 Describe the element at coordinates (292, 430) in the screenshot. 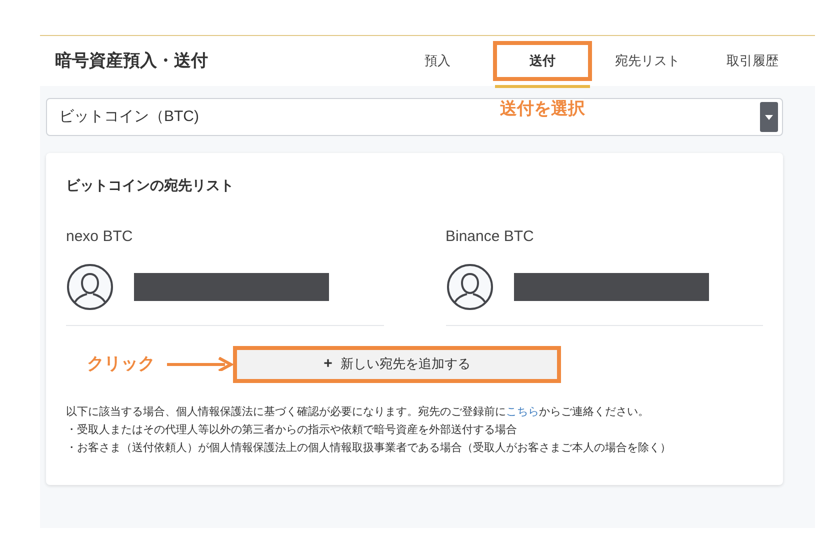

I see `condition-text: ・受取人またはその代理人等以外の第三者からの指示や依頼で暗号資産を外部送付する場合` at that location.